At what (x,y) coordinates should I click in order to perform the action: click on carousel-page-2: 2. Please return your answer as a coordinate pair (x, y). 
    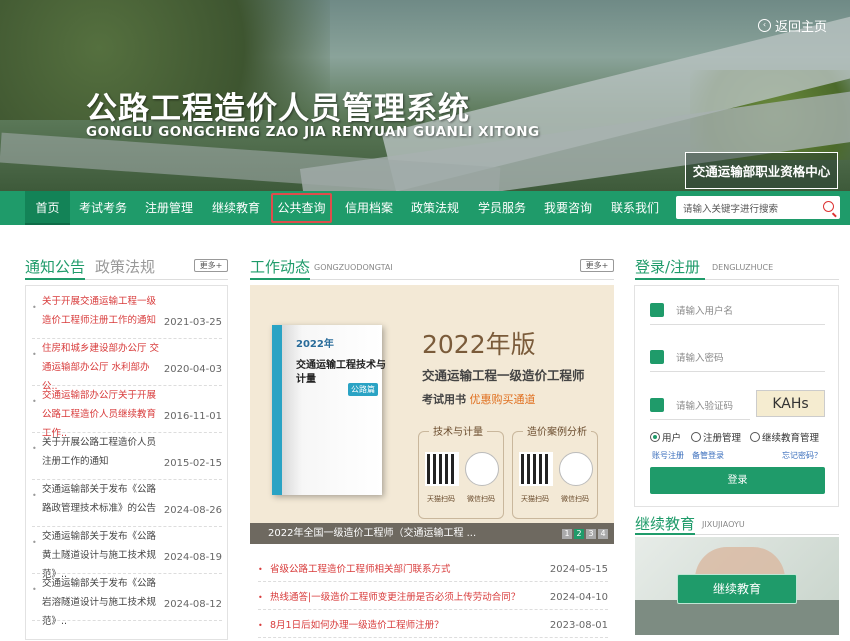
    Looking at the image, I should click on (579, 534).